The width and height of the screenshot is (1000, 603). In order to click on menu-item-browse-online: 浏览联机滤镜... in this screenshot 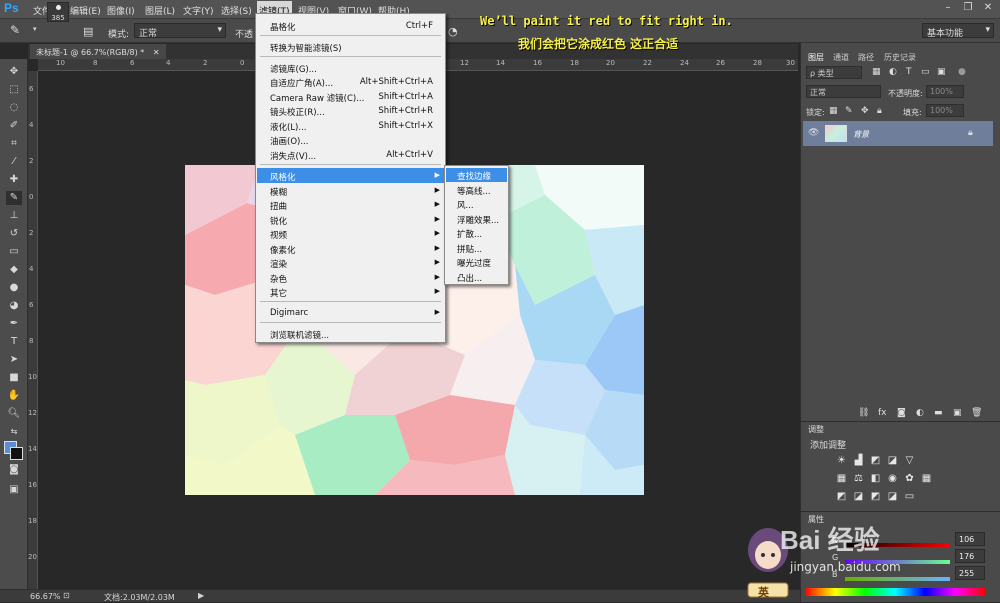, I will do `click(299, 335)`.